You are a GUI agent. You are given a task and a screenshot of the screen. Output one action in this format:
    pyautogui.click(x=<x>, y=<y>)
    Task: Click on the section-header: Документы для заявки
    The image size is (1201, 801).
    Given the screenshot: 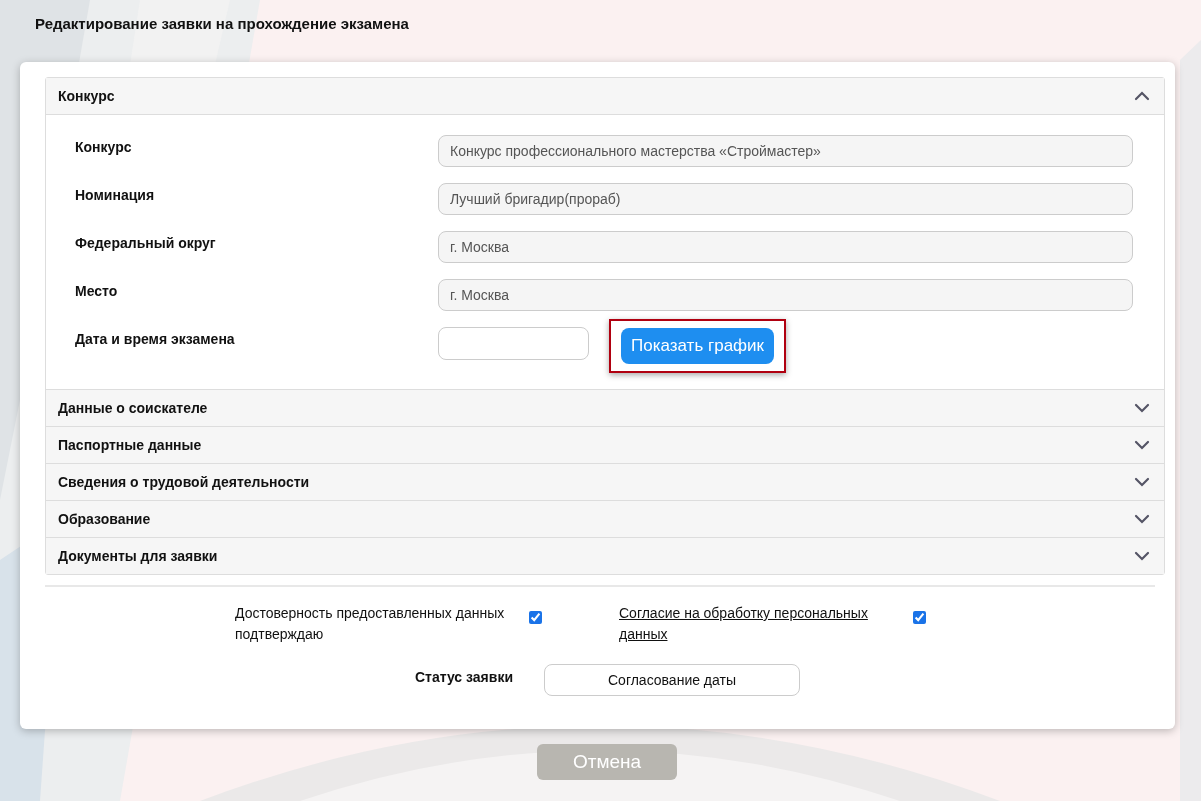 What is the action you would take?
    pyautogui.click(x=605, y=555)
    